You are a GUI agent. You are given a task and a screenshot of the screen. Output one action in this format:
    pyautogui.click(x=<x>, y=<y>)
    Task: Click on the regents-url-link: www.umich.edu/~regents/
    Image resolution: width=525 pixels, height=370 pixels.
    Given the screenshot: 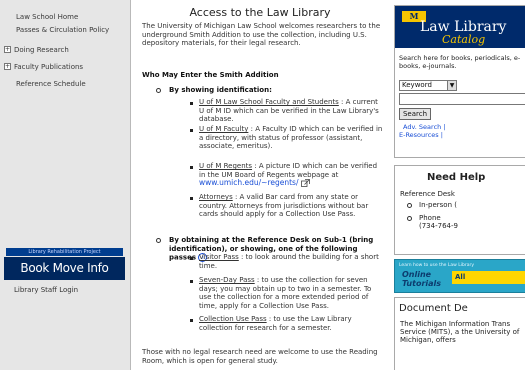 What is the action you would take?
    pyautogui.click(x=248, y=182)
    